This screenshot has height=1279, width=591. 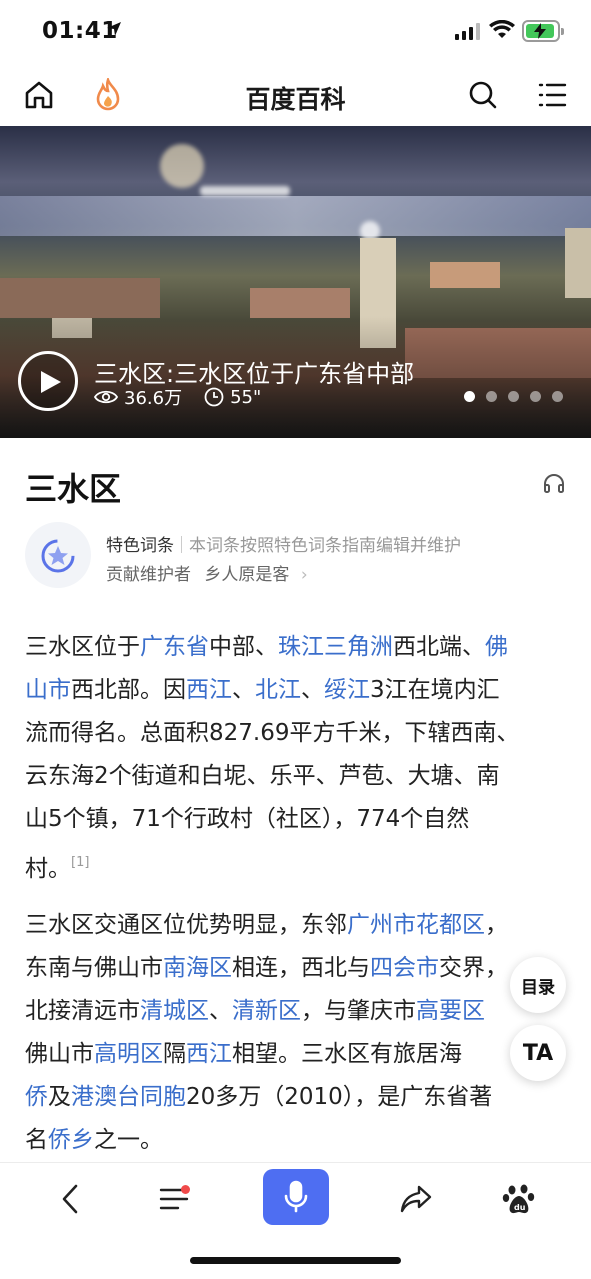 What do you see at coordinates (450, 1011) in the screenshot?
I see `link-gaoyao: 高要区` at bounding box center [450, 1011].